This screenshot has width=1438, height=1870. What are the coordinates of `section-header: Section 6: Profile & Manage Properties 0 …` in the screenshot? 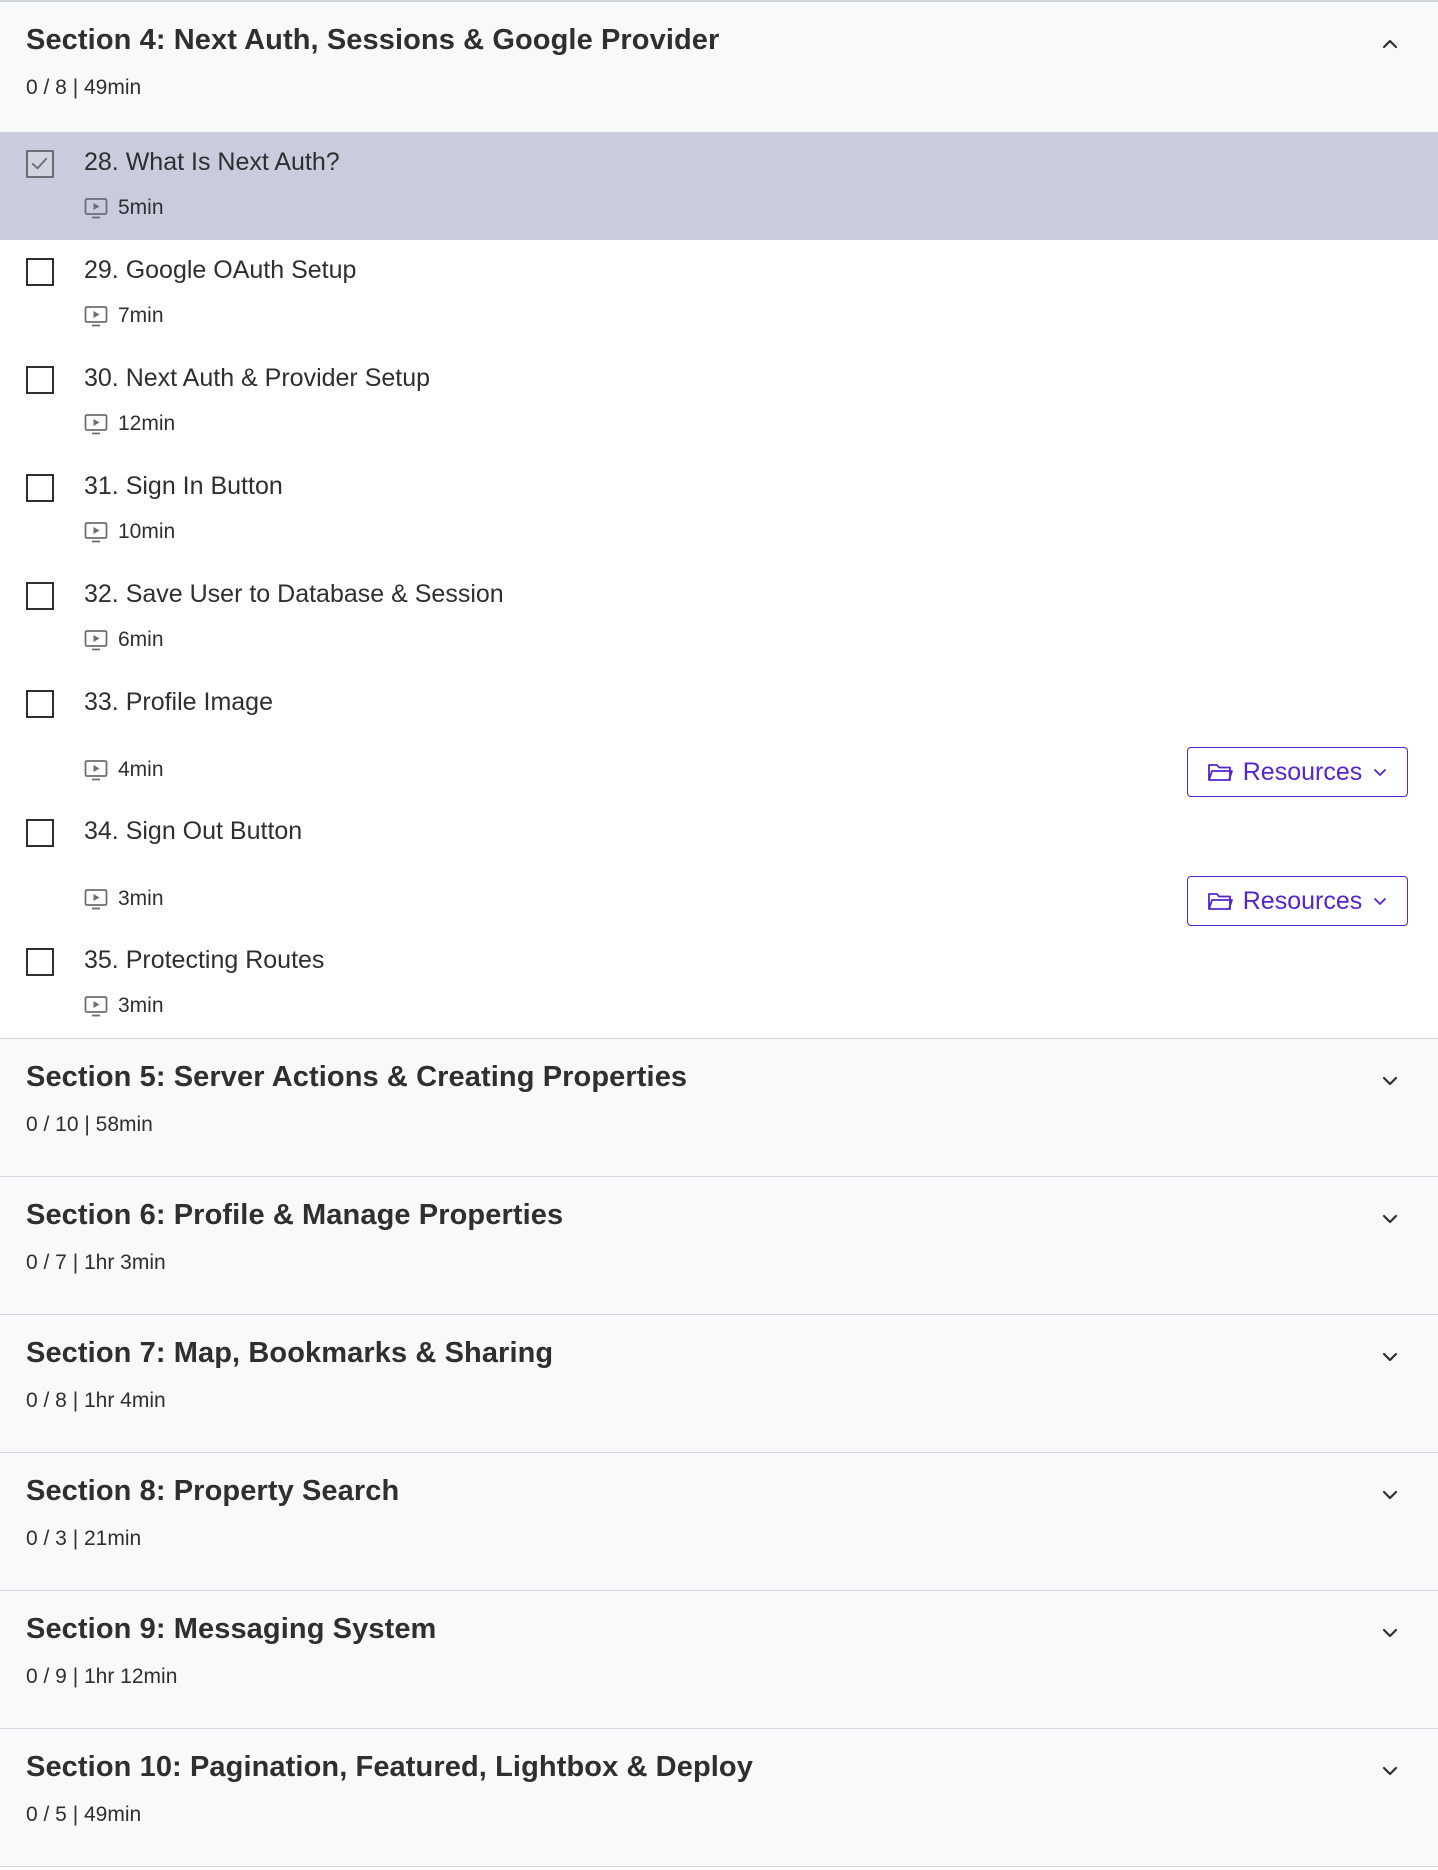 It's located at (719, 1246).